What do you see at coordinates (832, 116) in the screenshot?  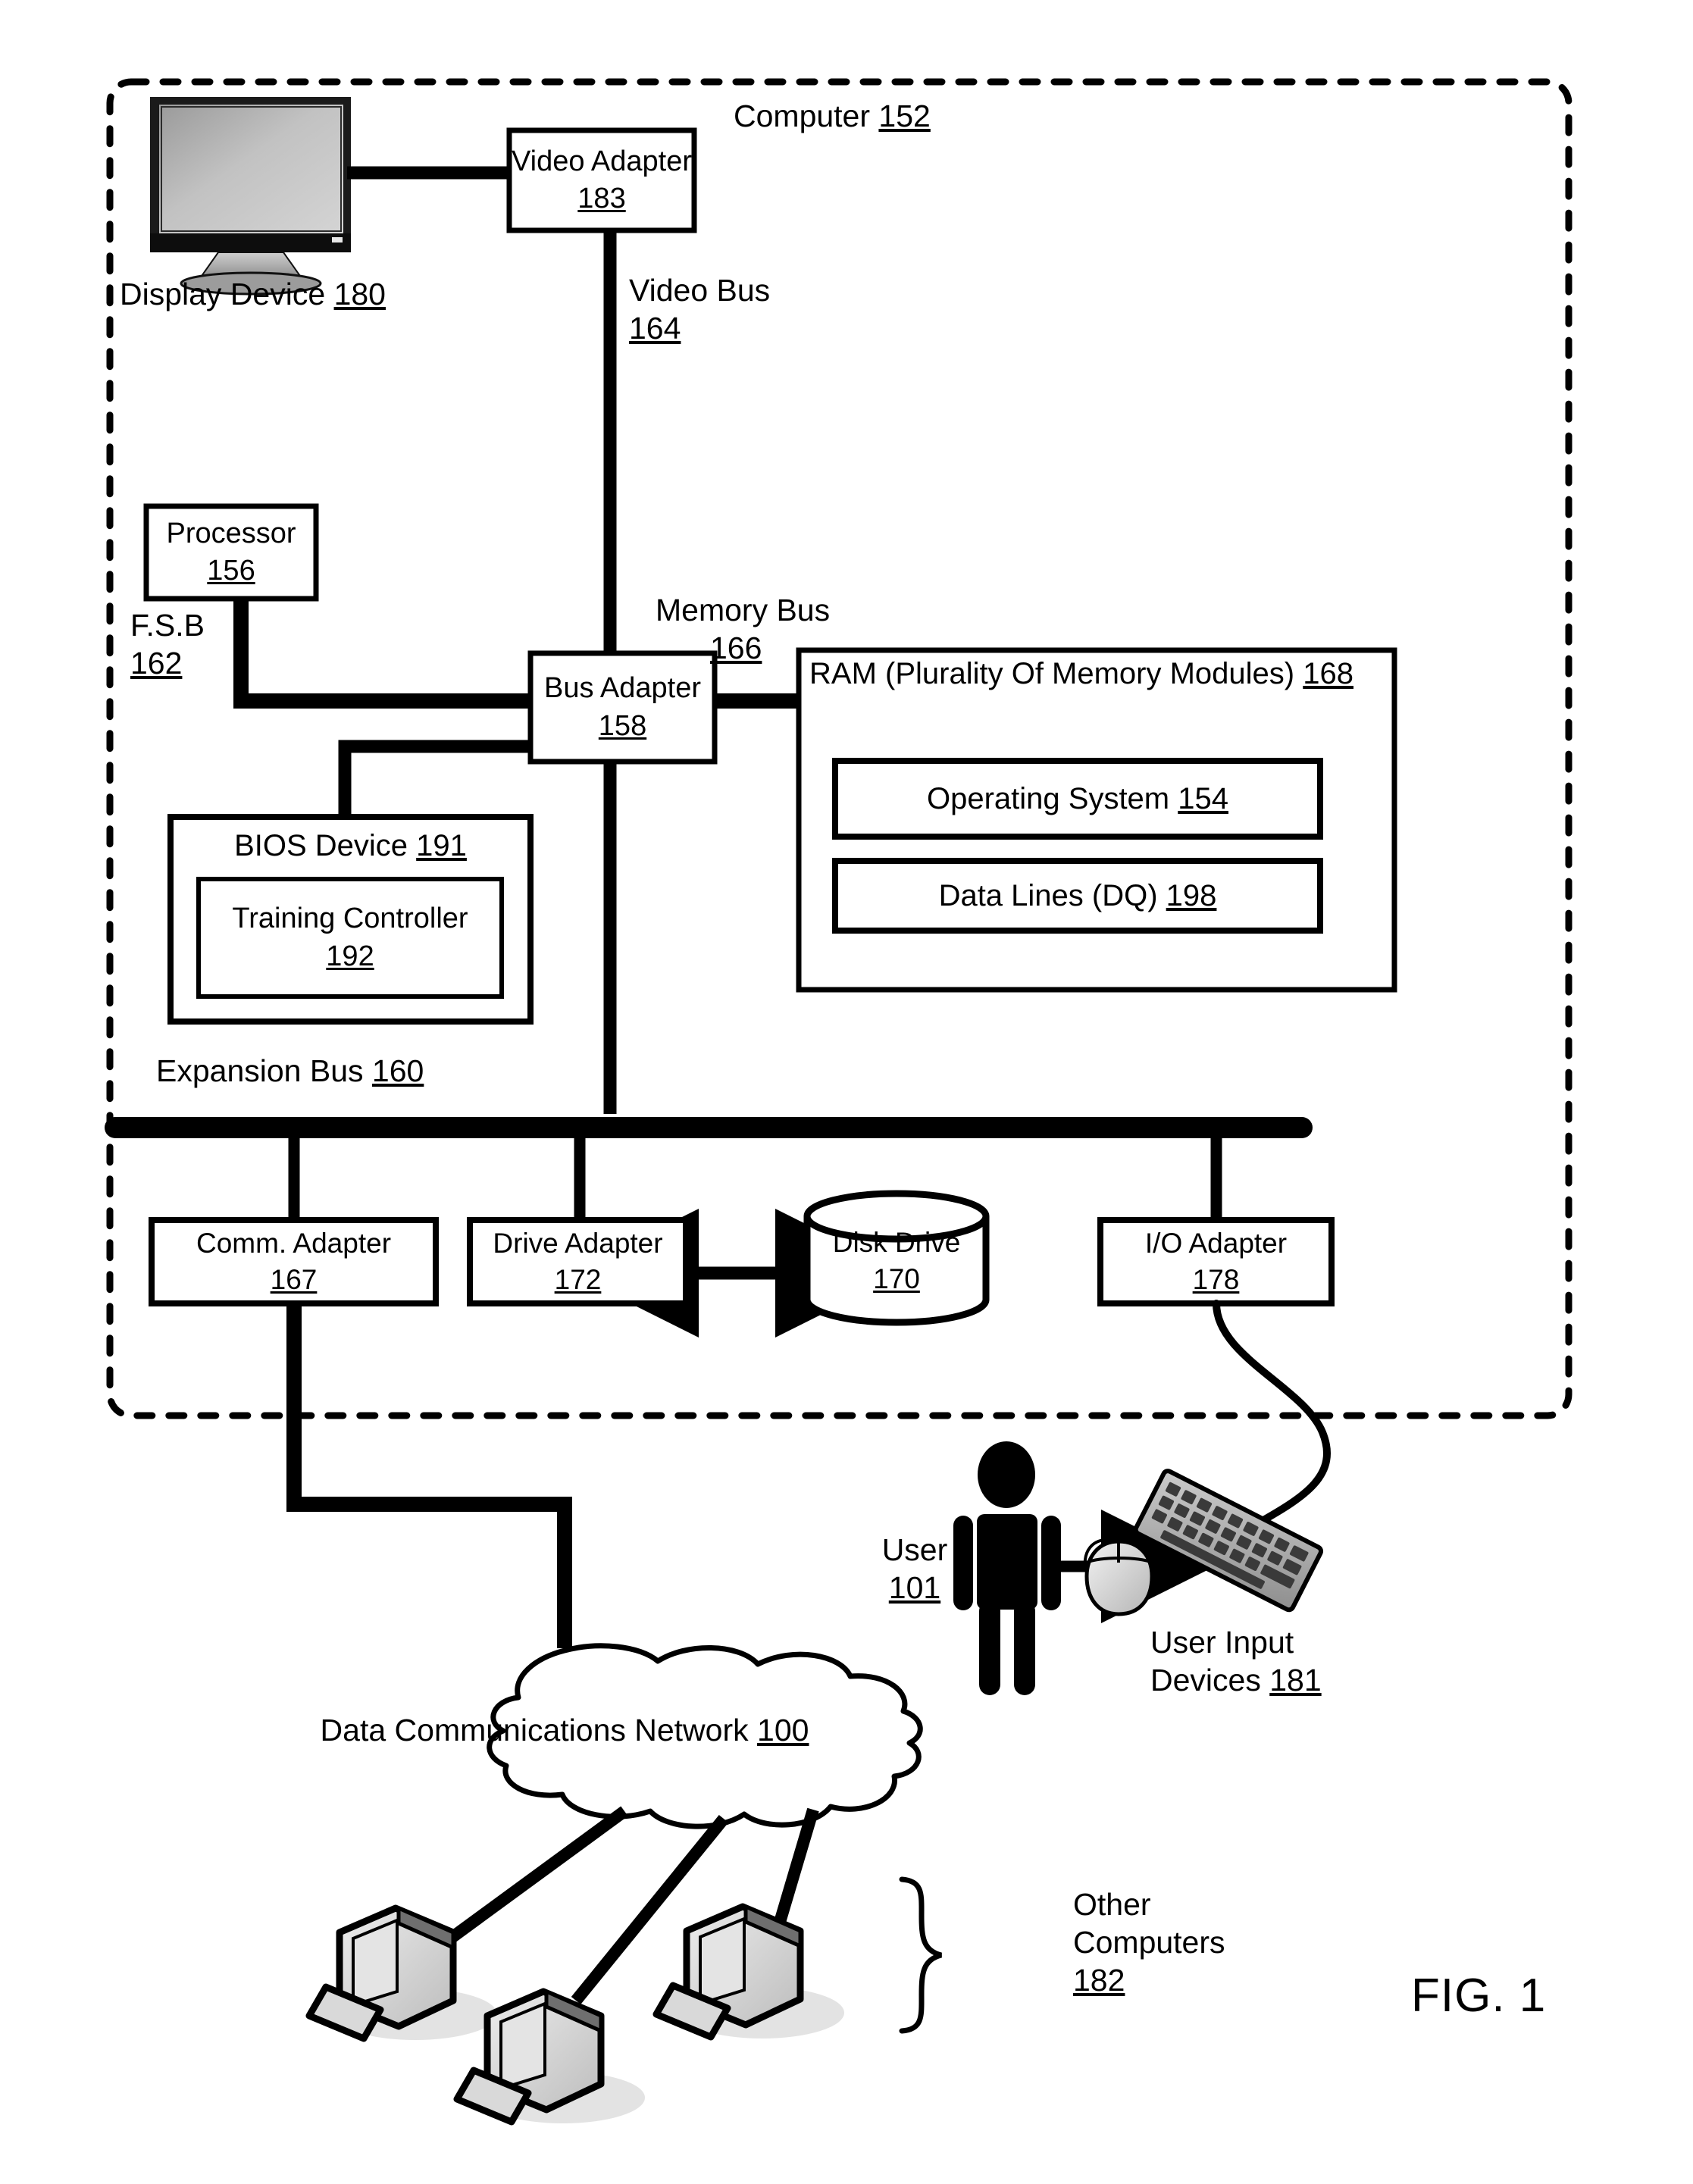 I see `computer-enclosure-label: Computer 152` at bounding box center [832, 116].